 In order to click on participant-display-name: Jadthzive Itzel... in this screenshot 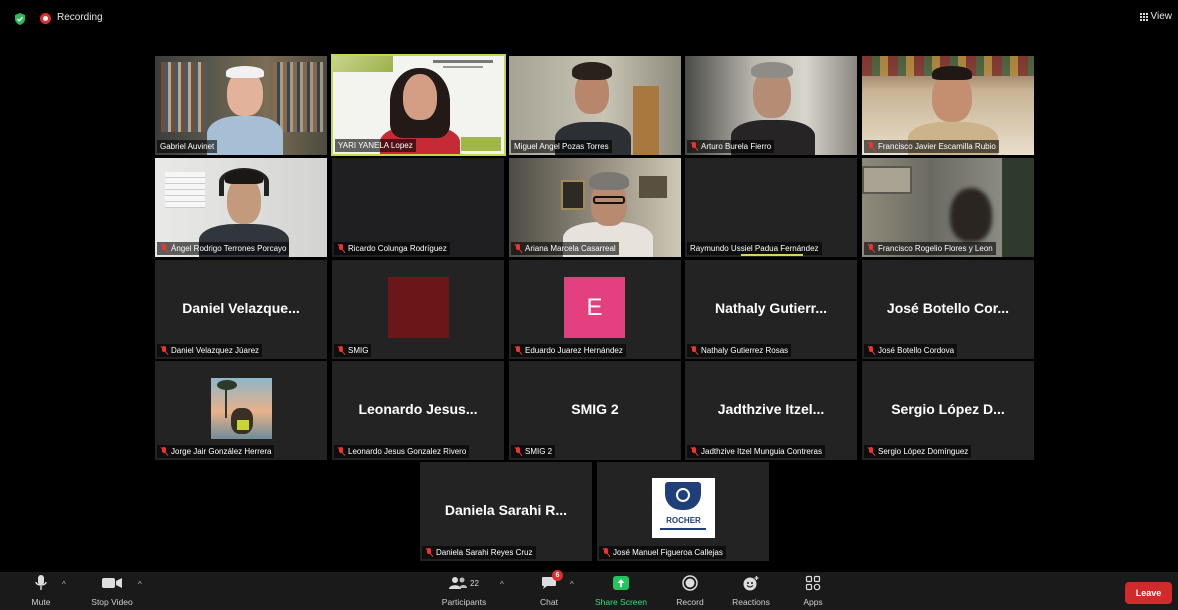, I will do `click(771, 409)`.